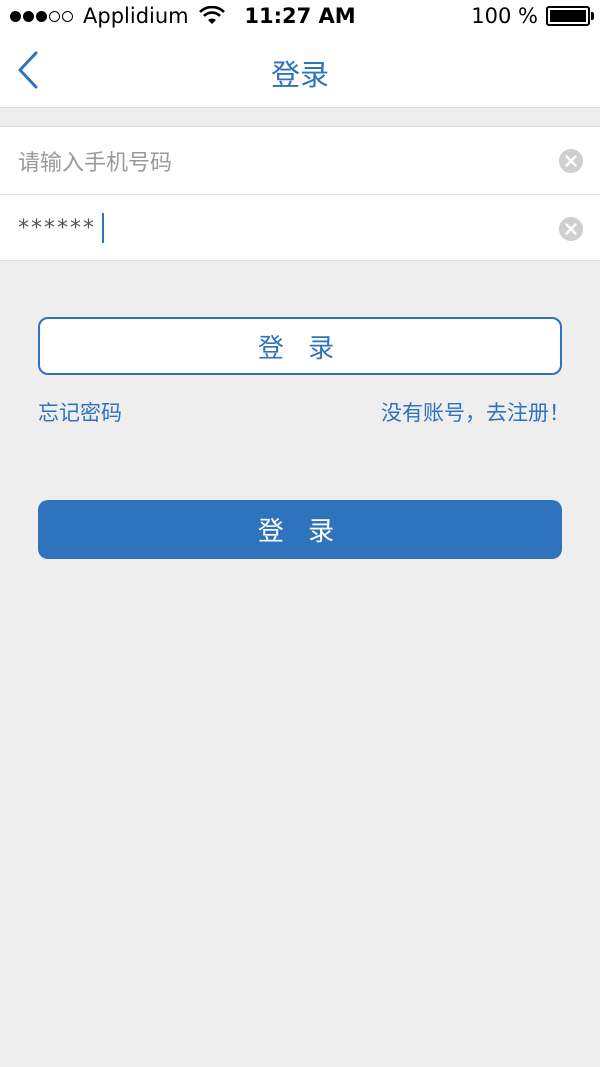  What do you see at coordinates (475, 412) in the screenshot?
I see `register-link: 没有账号，去注册！` at bounding box center [475, 412].